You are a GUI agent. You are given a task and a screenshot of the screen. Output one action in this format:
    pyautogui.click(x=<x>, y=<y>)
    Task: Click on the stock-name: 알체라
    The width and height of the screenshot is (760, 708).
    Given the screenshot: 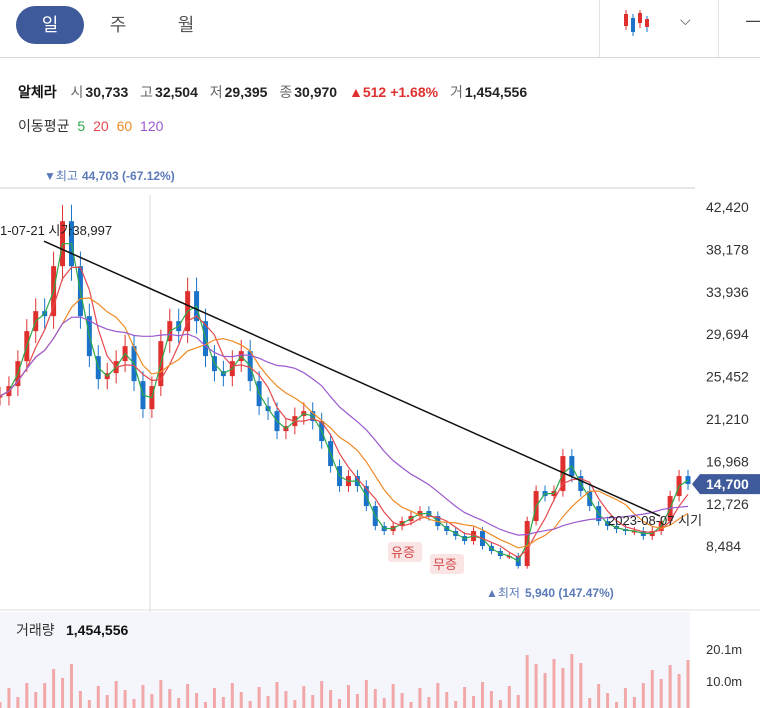 What is the action you would take?
    pyautogui.click(x=37, y=92)
    